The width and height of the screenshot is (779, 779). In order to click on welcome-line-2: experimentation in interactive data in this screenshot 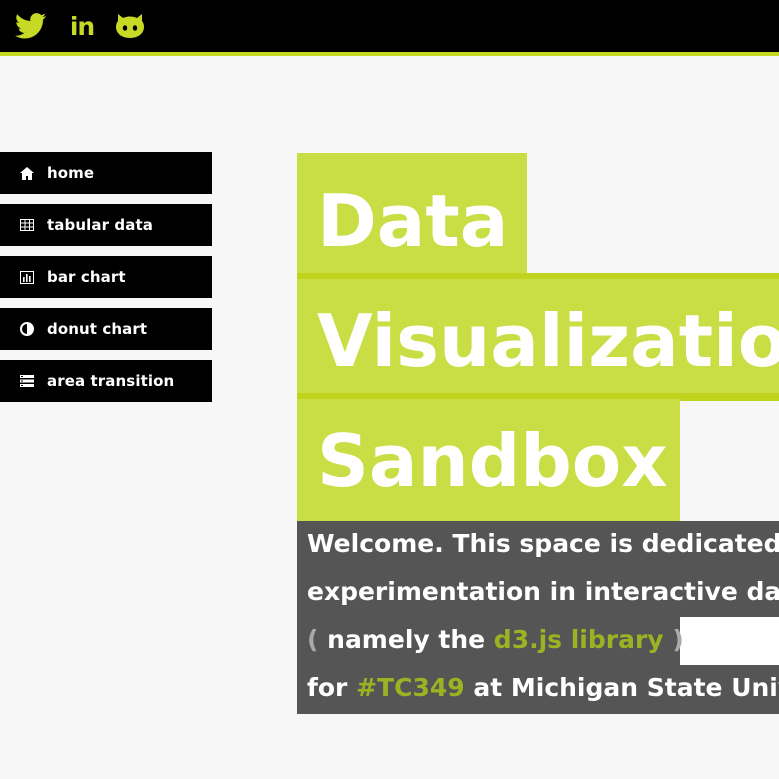, I will do `click(543, 591)`.